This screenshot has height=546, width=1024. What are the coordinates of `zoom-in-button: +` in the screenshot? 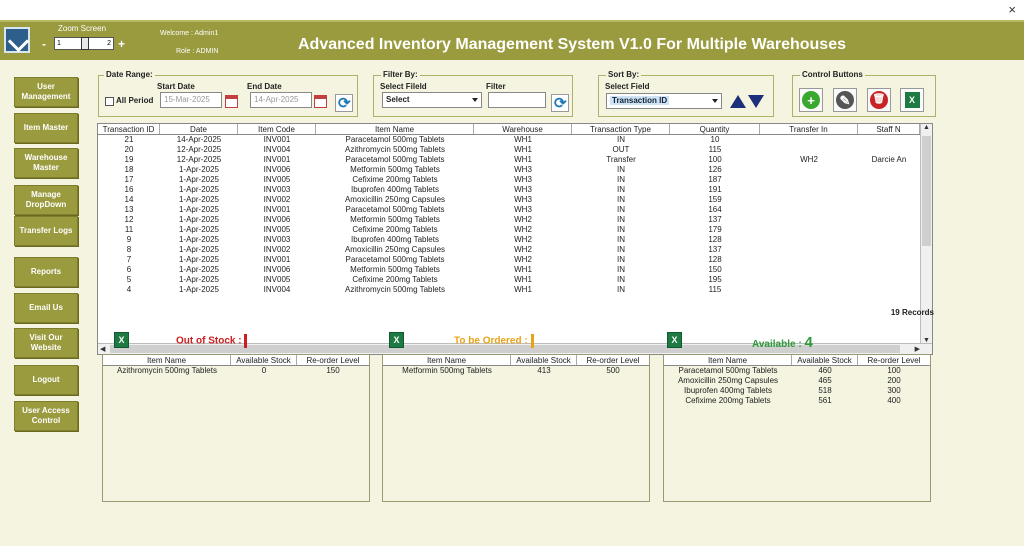 It's located at (121, 44).